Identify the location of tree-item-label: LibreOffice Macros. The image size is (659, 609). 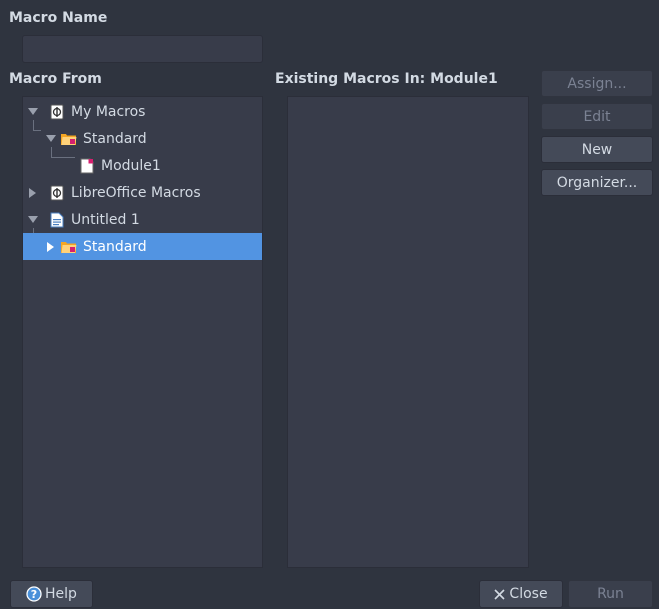
(136, 192).